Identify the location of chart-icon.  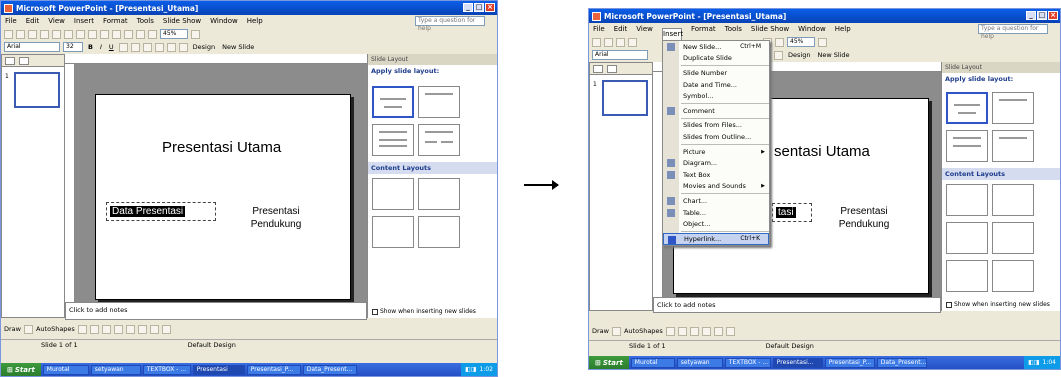
(128, 34).